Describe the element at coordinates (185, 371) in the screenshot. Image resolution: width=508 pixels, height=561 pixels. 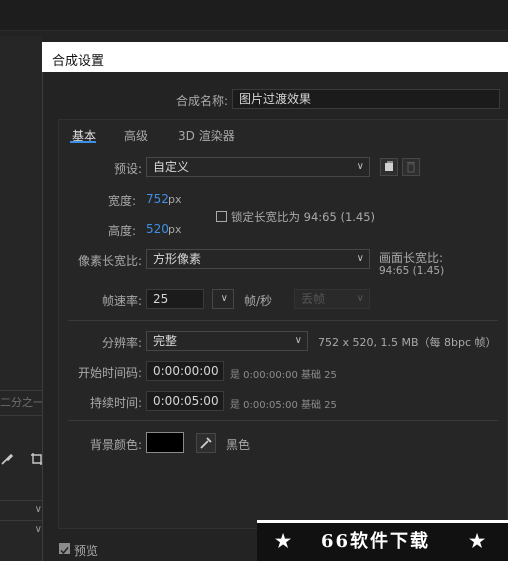
I see `start-timecode-input: 0:00:00:00` at that location.